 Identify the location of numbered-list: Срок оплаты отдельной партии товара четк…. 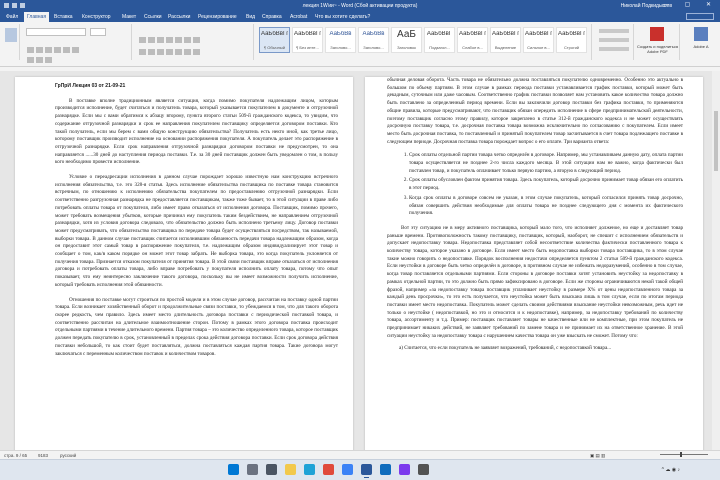
(541, 185).